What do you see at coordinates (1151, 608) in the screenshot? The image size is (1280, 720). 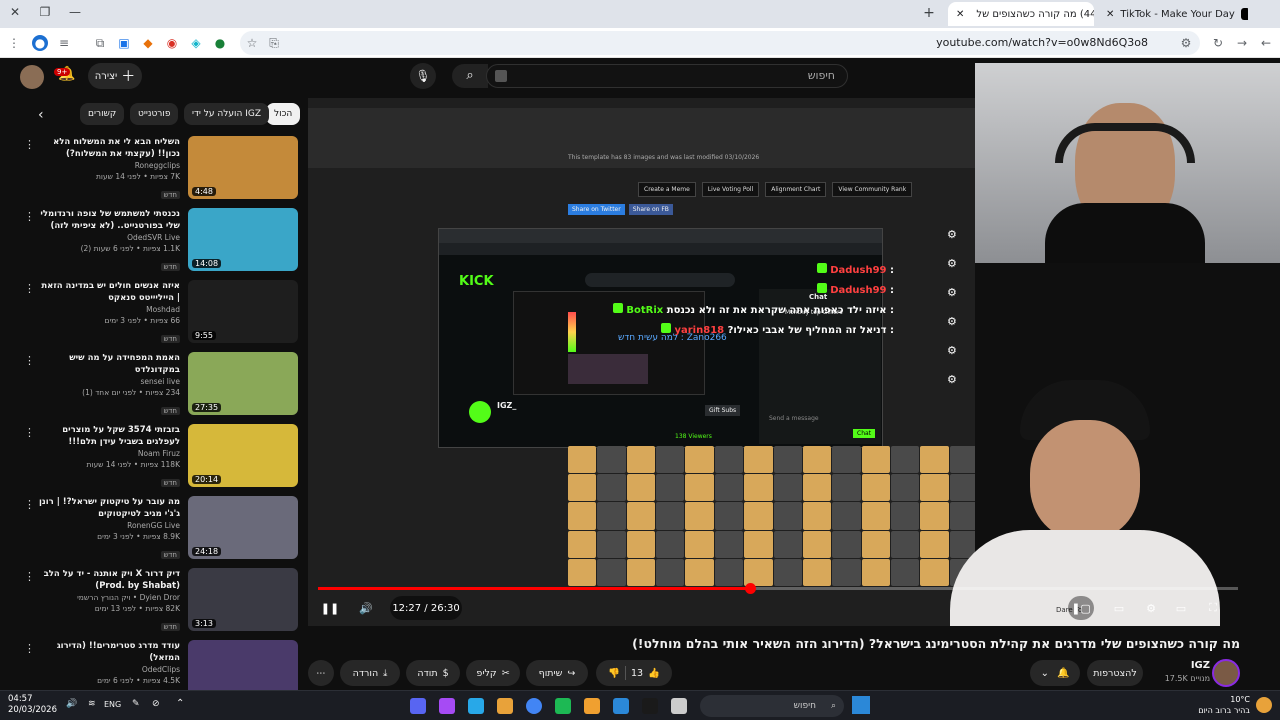 I see `settings-gear-icon: ⚙` at bounding box center [1151, 608].